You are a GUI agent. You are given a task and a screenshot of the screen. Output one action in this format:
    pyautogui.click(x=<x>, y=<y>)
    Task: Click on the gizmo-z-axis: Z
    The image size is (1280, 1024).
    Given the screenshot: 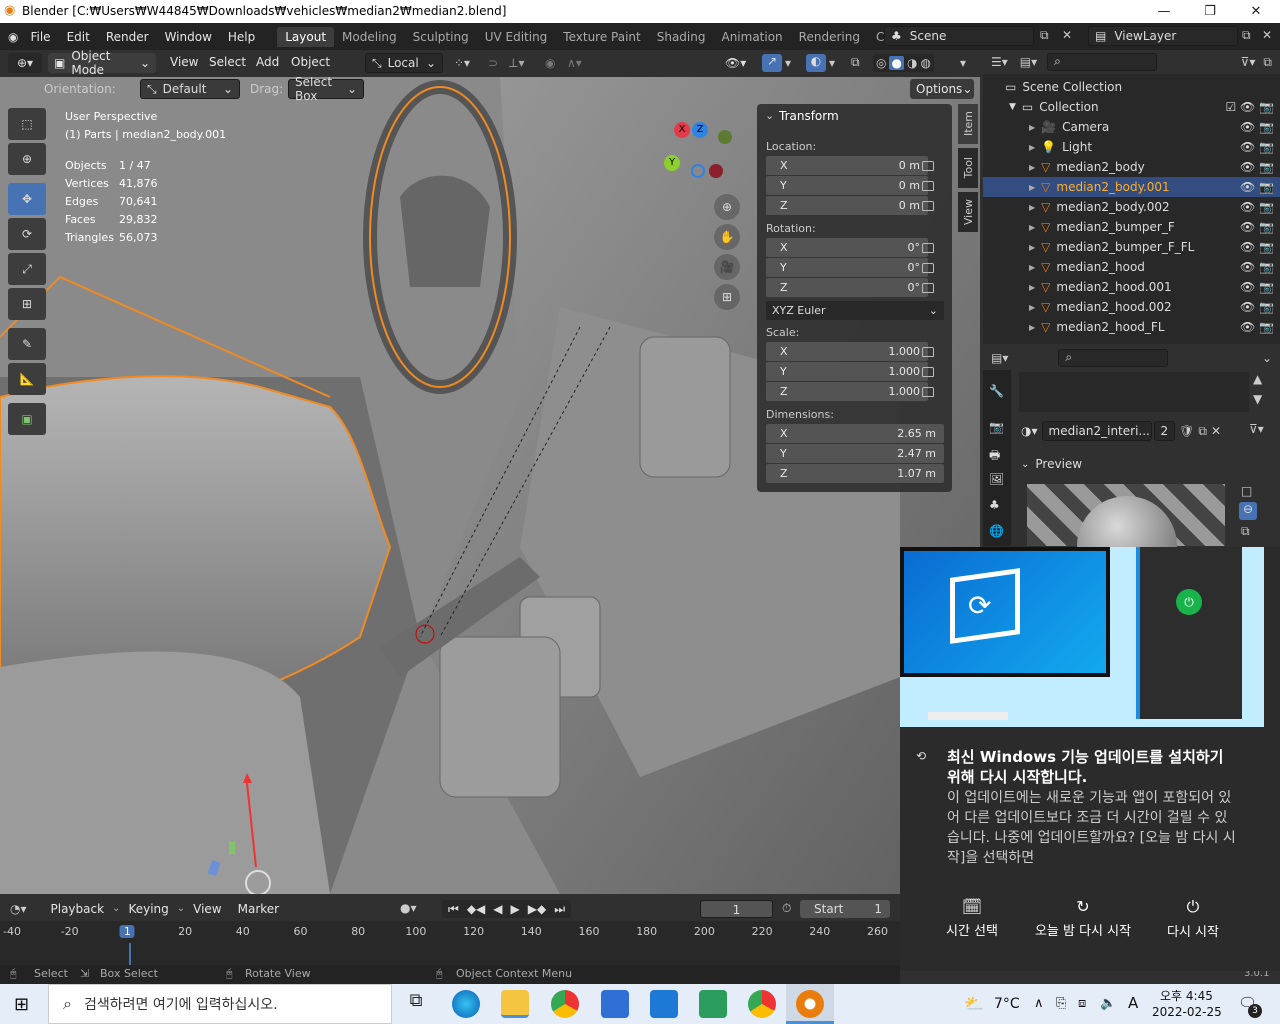 What is the action you would take?
    pyautogui.click(x=700, y=130)
    